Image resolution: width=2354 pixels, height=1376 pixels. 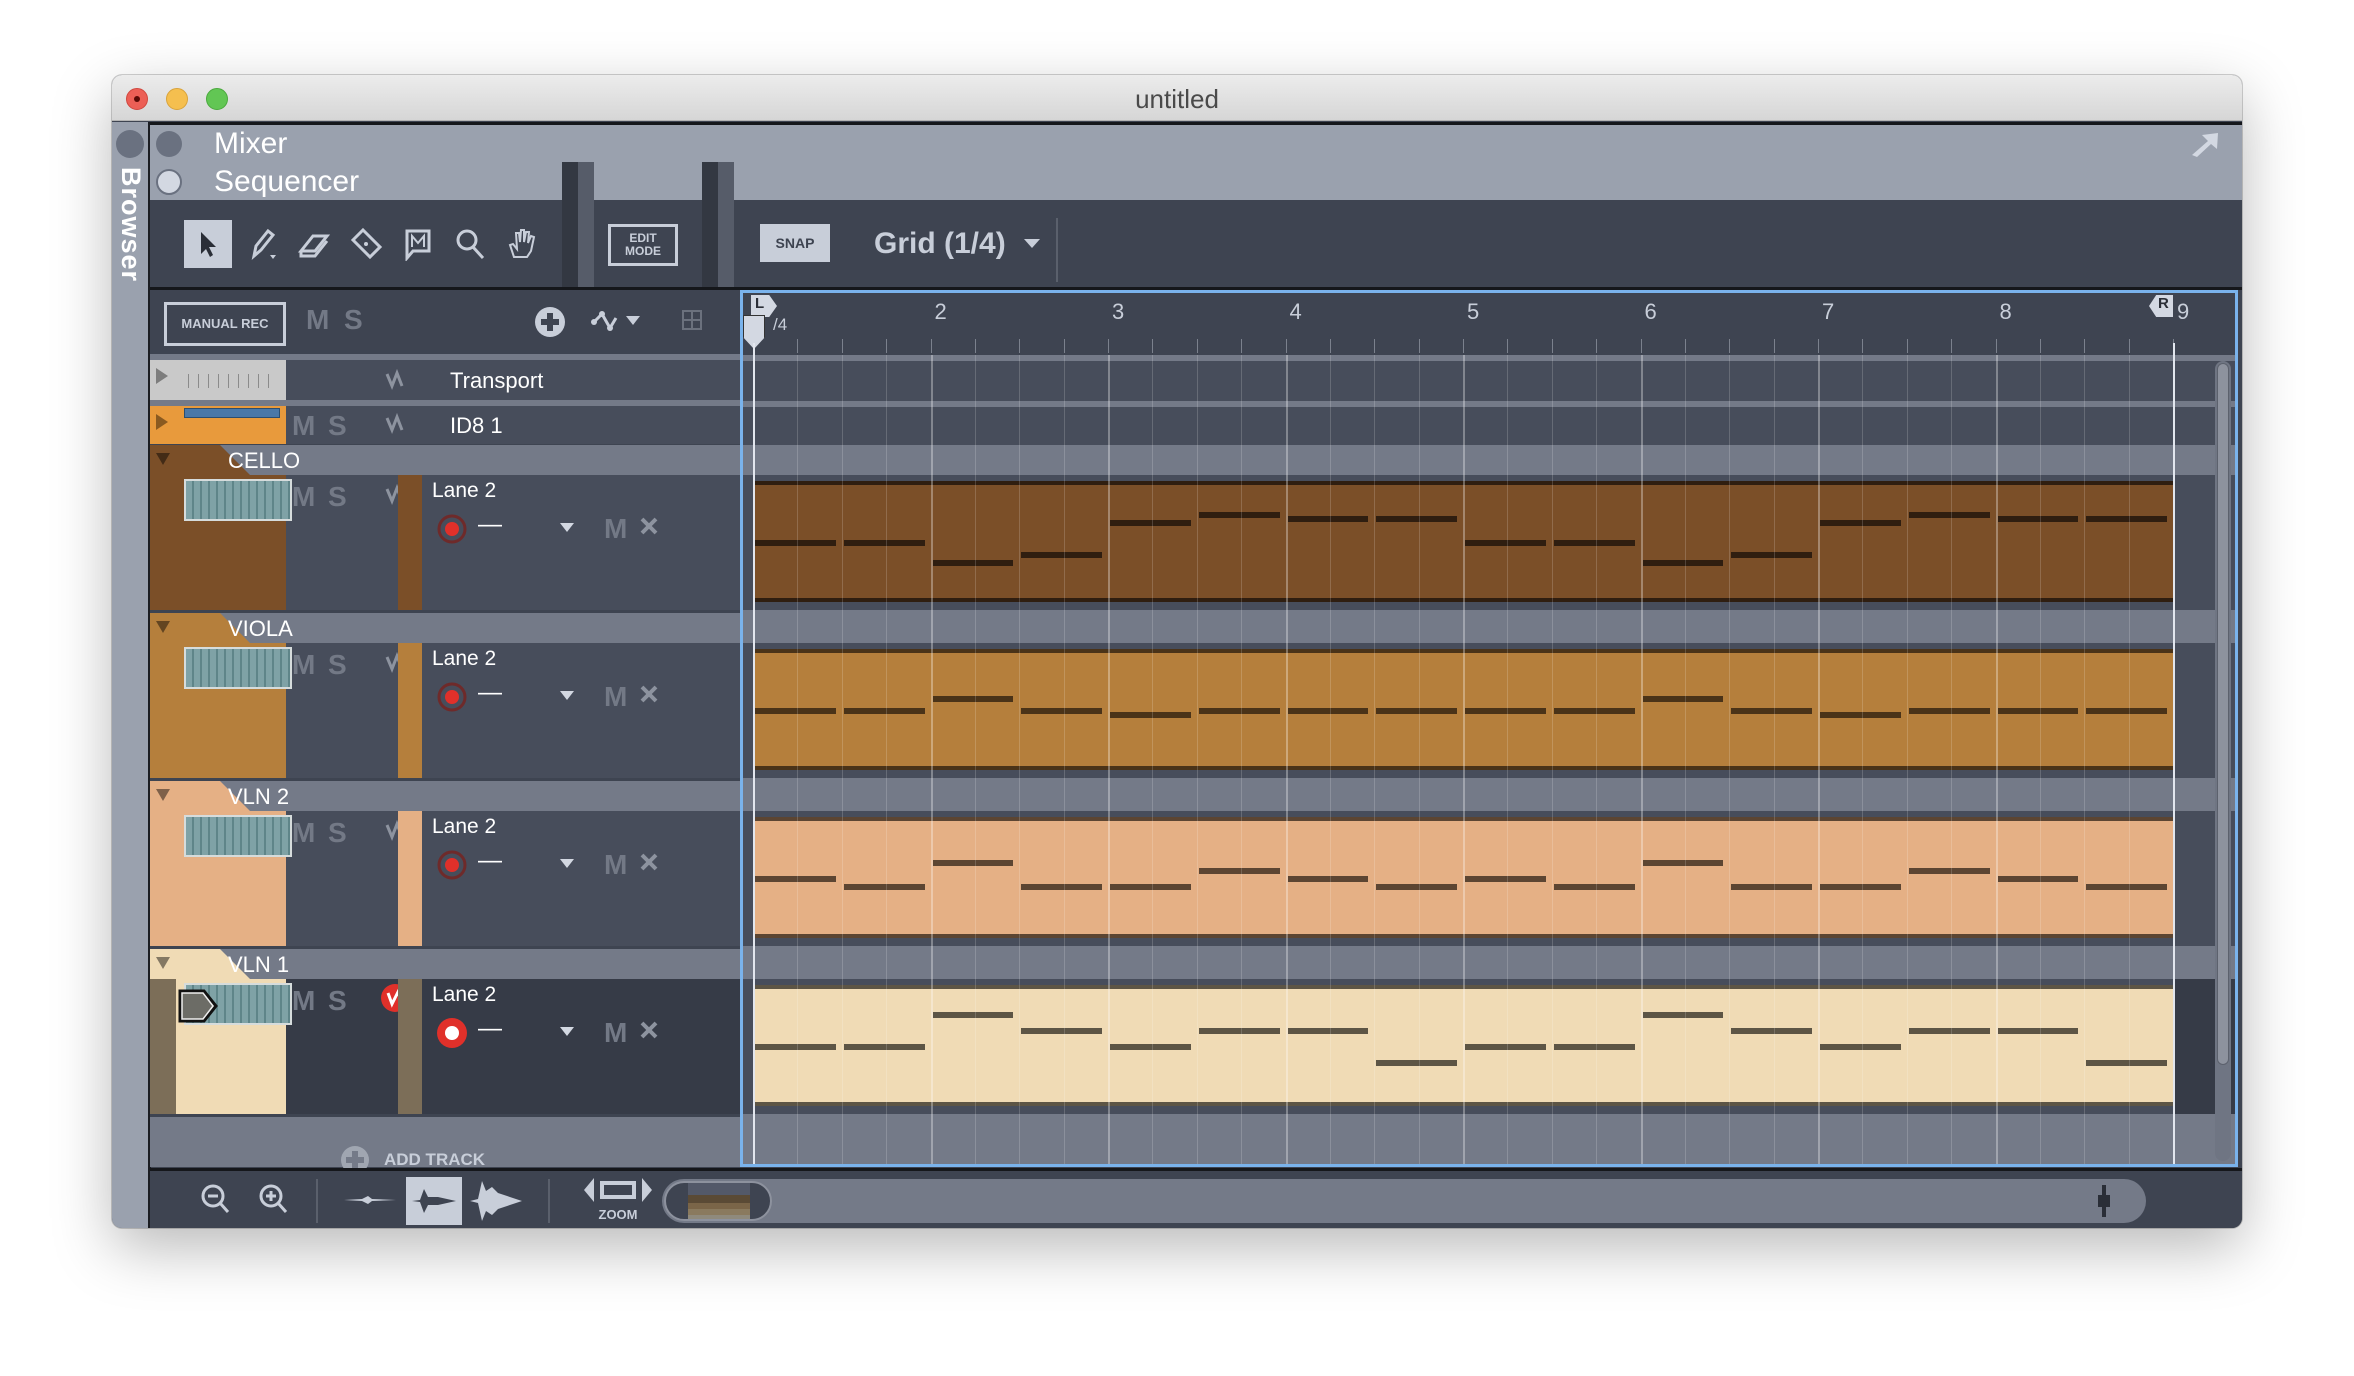 I want to click on track-label-row: VLN 2, so click(x=445, y=796).